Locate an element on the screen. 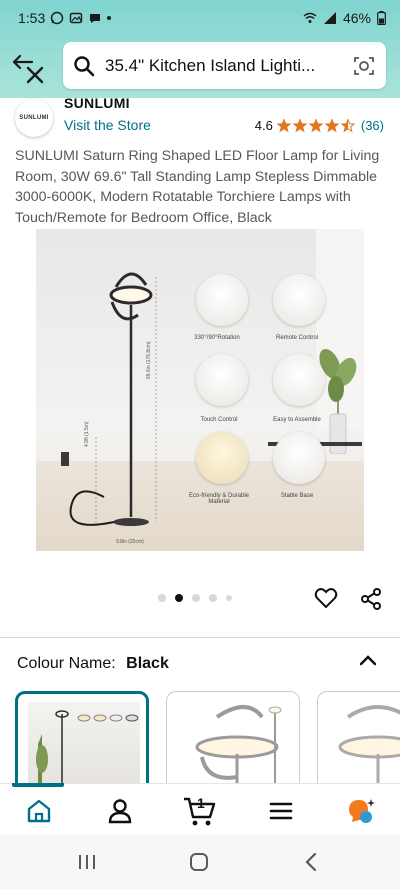 This screenshot has height=889, width=400. colour-selector-header: Colour Name: Black is located at coordinates (93, 664).